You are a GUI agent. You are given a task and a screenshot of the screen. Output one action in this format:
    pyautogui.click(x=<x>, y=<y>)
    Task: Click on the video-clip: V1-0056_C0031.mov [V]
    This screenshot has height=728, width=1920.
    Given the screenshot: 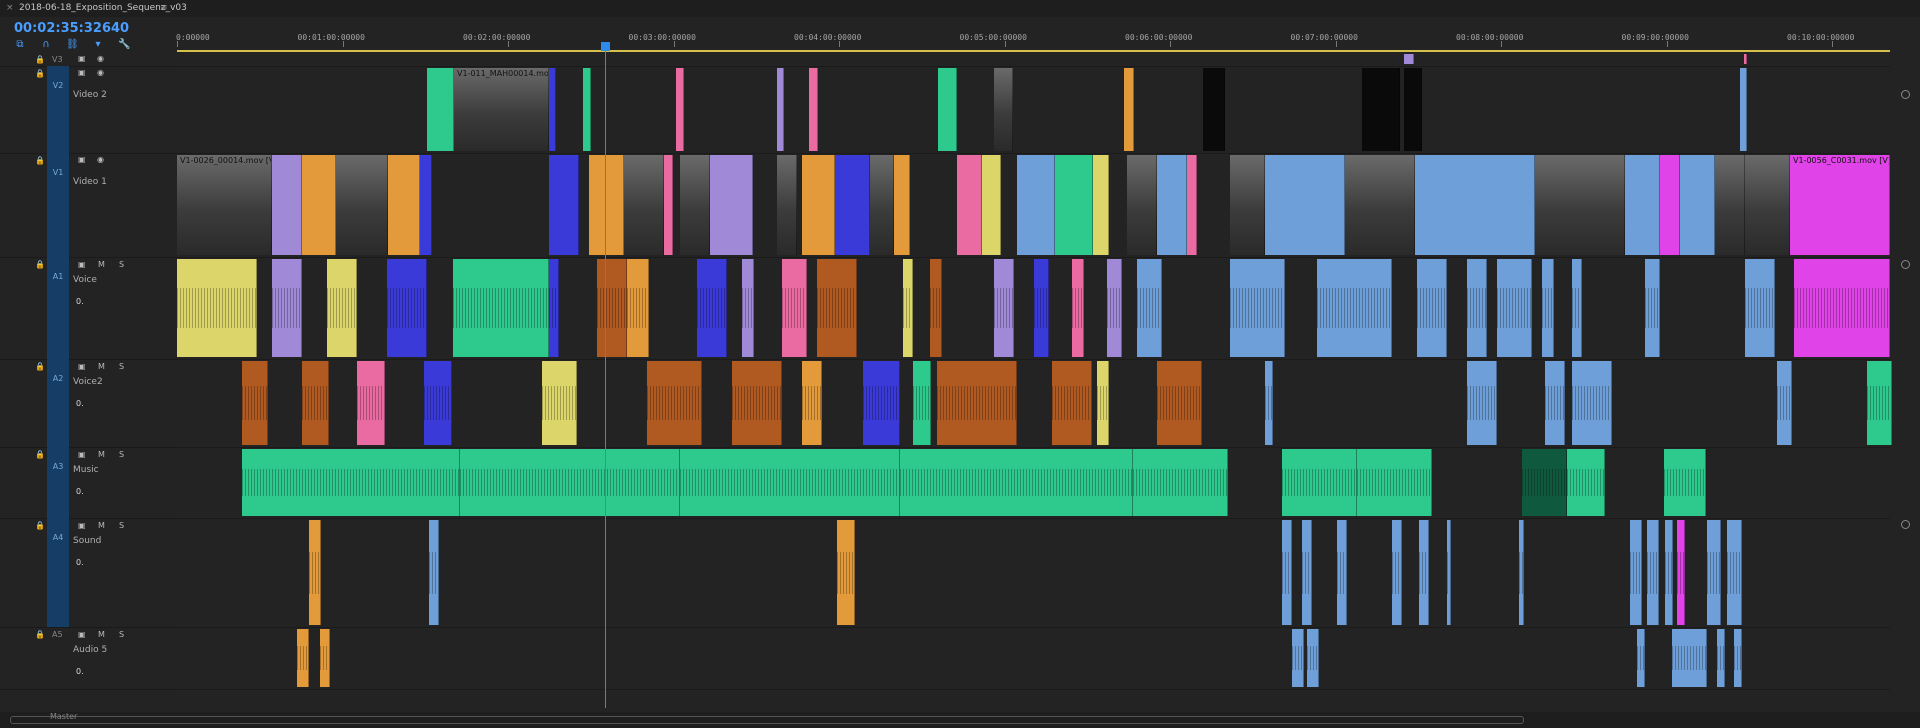 What is the action you would take?
    pyautogui.click(x=1840, y=205)
    